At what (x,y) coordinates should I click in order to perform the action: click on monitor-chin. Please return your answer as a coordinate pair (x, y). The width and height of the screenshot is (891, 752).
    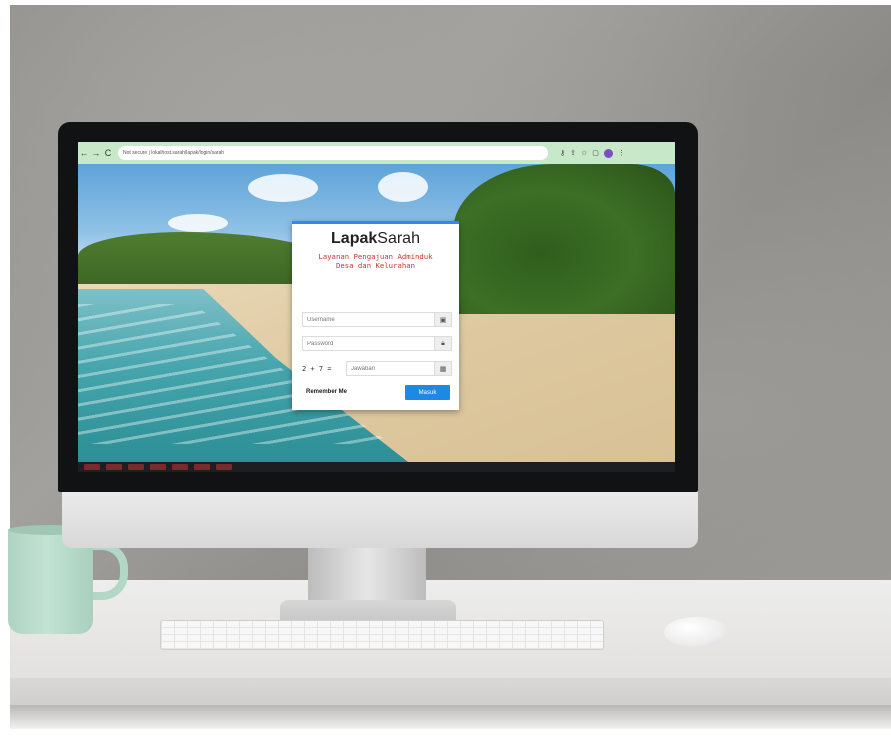
    Looking at the image, I should click on (380, 518).